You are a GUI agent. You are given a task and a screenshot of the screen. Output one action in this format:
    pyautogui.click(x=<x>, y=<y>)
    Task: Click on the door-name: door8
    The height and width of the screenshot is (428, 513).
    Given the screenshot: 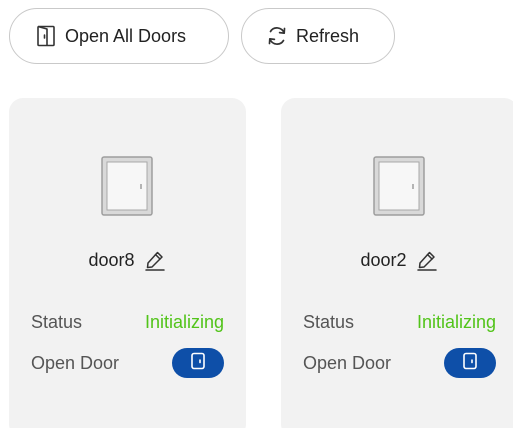 What is the action you would take?
    pyautogui.click(x=111, y=259)
    